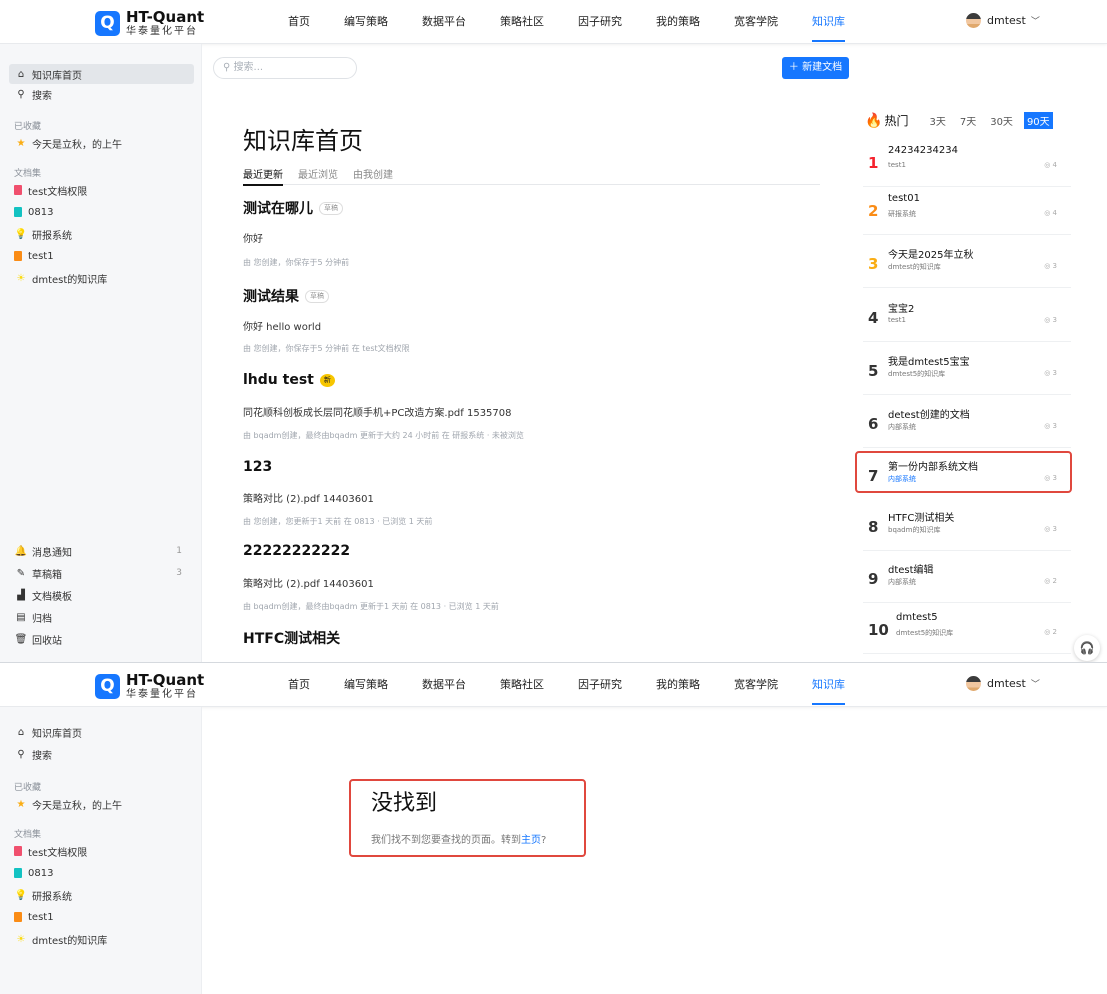 The image size is (1107, 994). Describe the element at coordinates (21, 895) in the screenshot. I see `bulb-icon: 💡` at that location.